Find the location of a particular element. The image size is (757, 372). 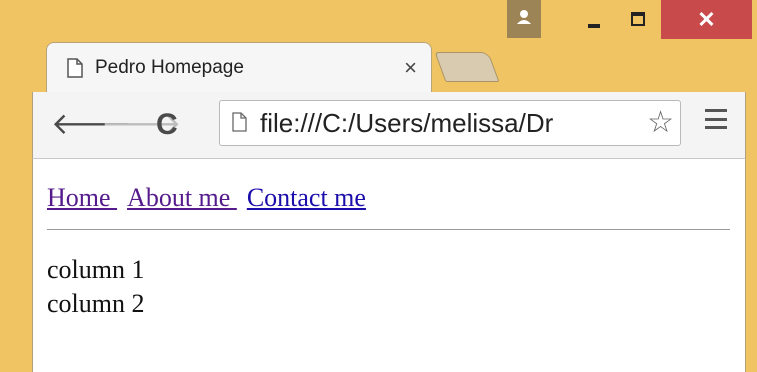

nav-link-contact: Contact me is located at coordinates (306, 197).